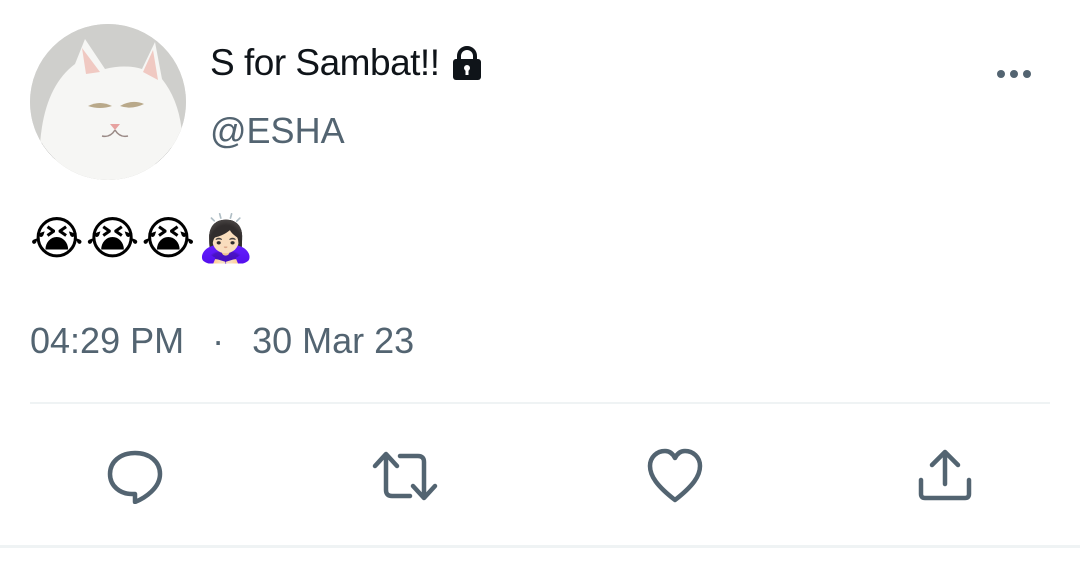 This screenshot has height=567, width=1080. I want to click on divider-bottom, so click(540, 546).